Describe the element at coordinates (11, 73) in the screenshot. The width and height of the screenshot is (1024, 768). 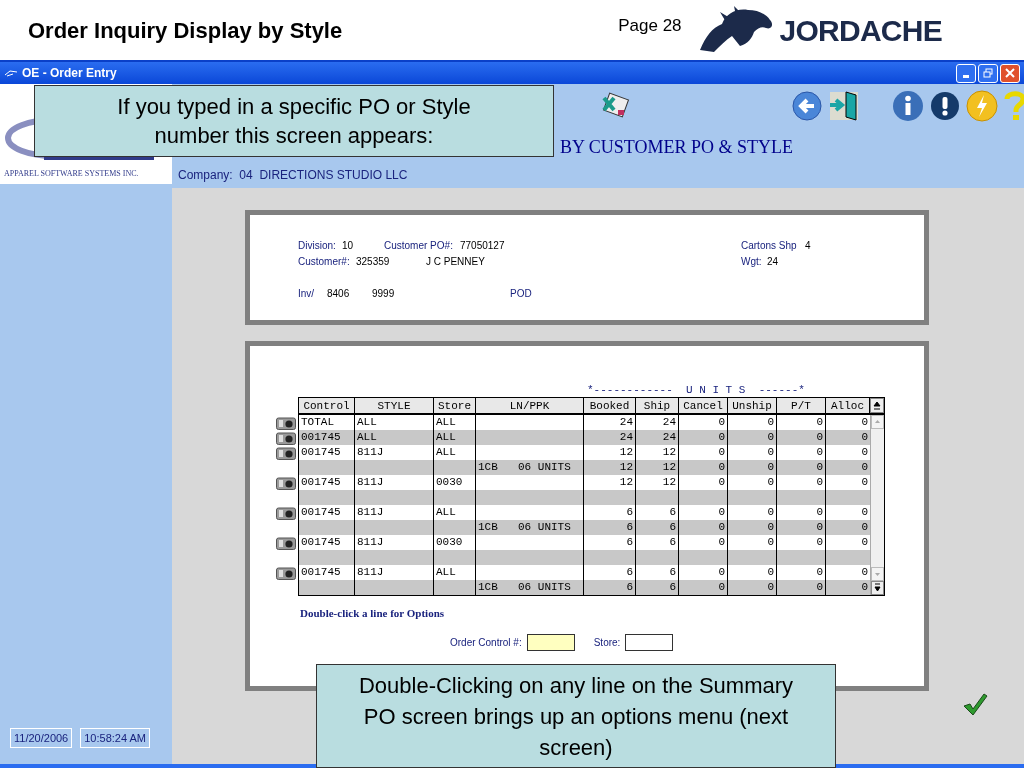
I see `app-icon` at that location.